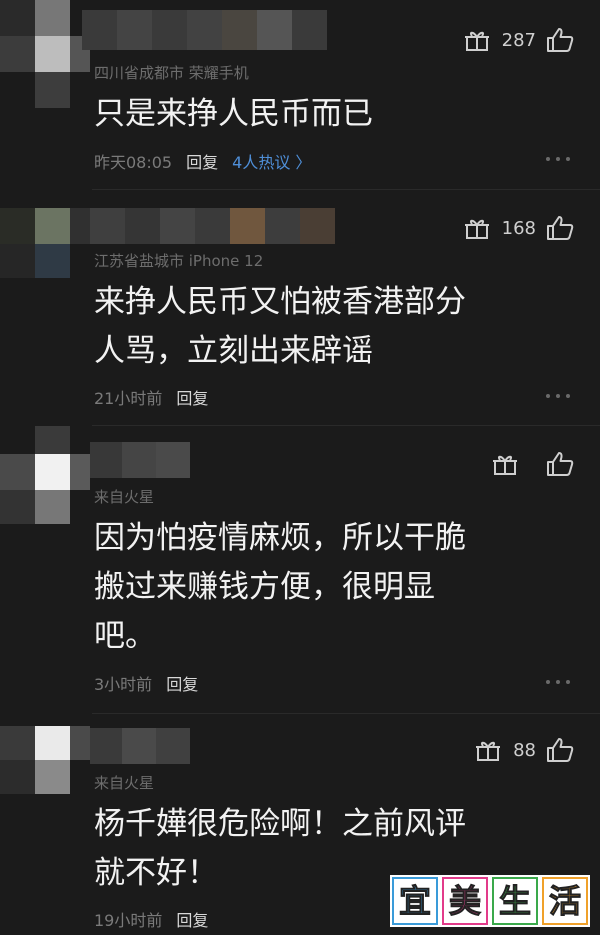 The height and width of the screenshot is (935, 600). What do you see at coordinates (171, 73) in the screenshot?
I see `location-device: 四川省成都市 荣耀手机` at bounding box center [171, 73].